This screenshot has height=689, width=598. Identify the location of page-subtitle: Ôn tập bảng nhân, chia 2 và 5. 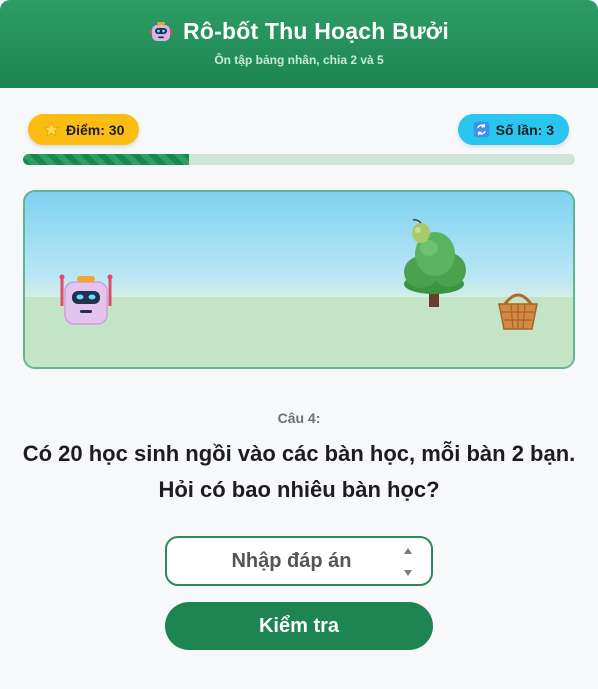
(299, 60).